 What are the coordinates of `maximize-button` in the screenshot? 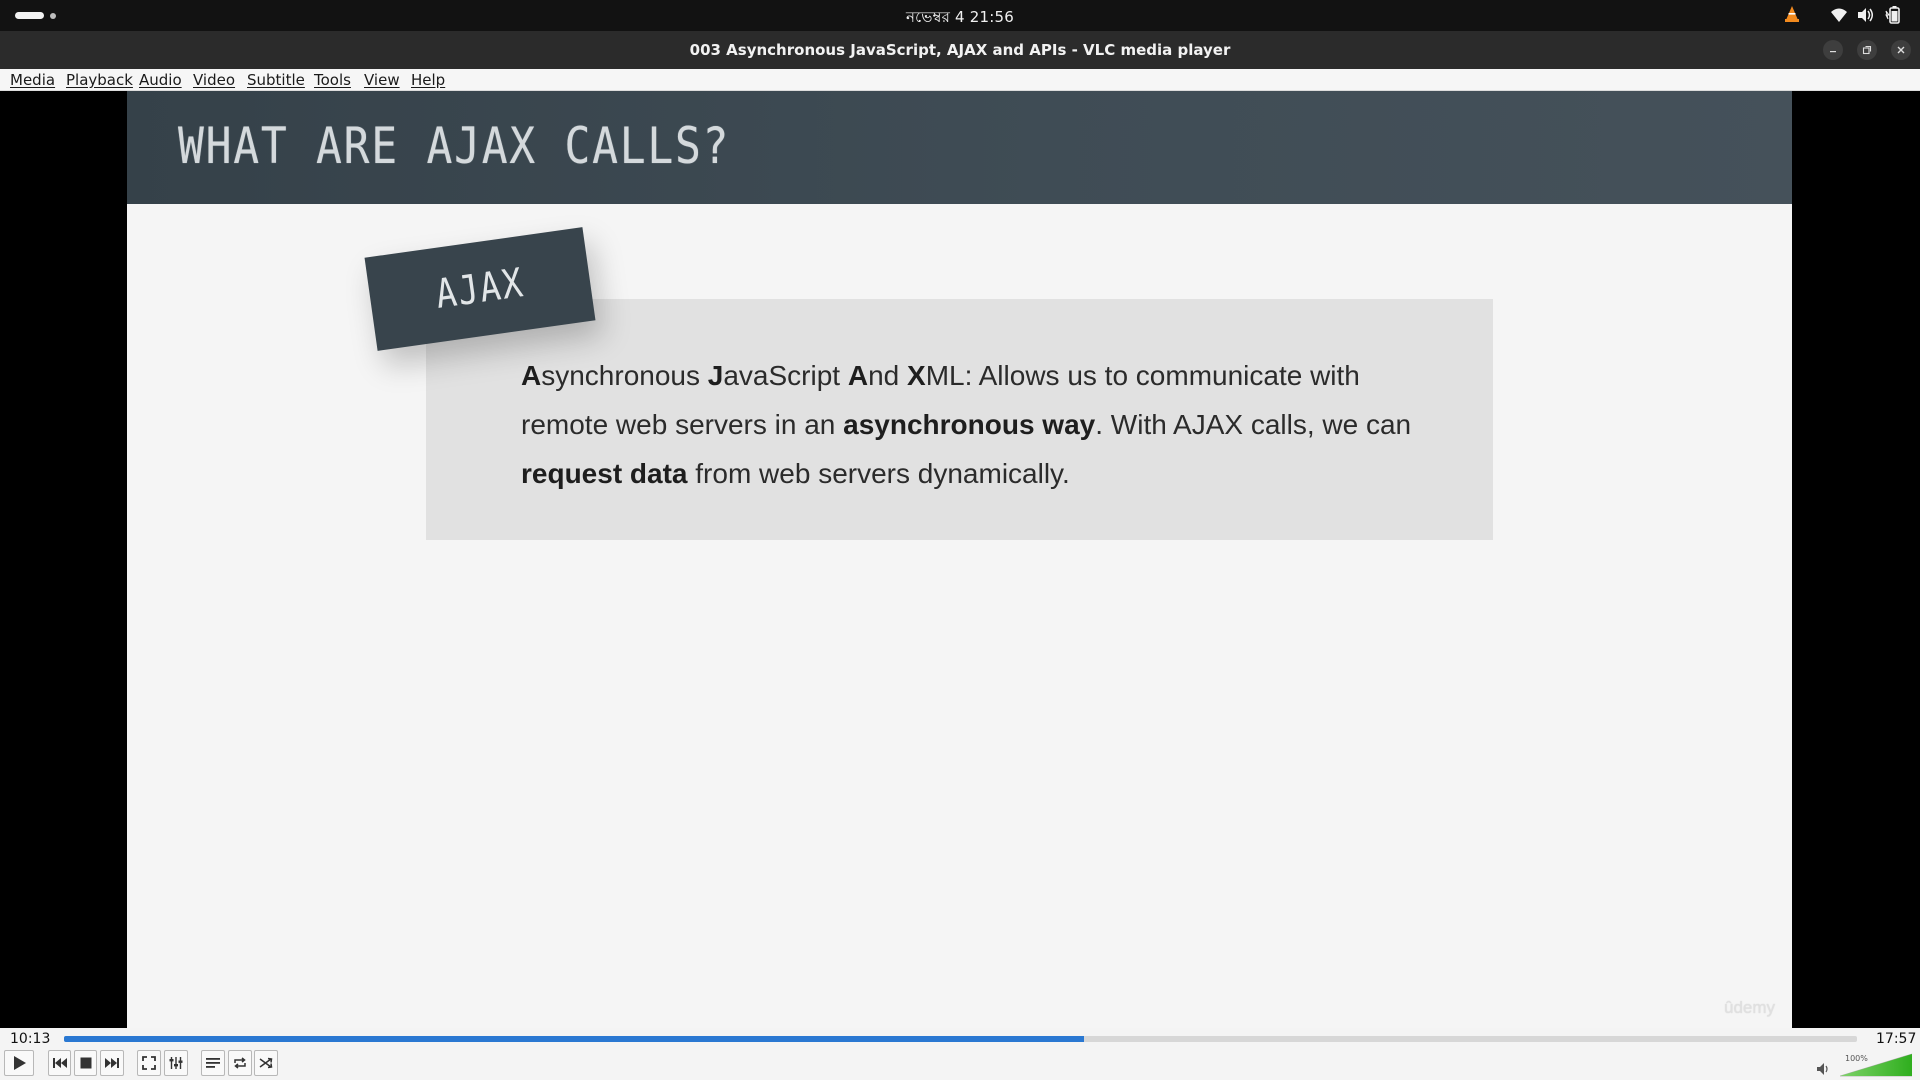 It's located at (1867, 50).